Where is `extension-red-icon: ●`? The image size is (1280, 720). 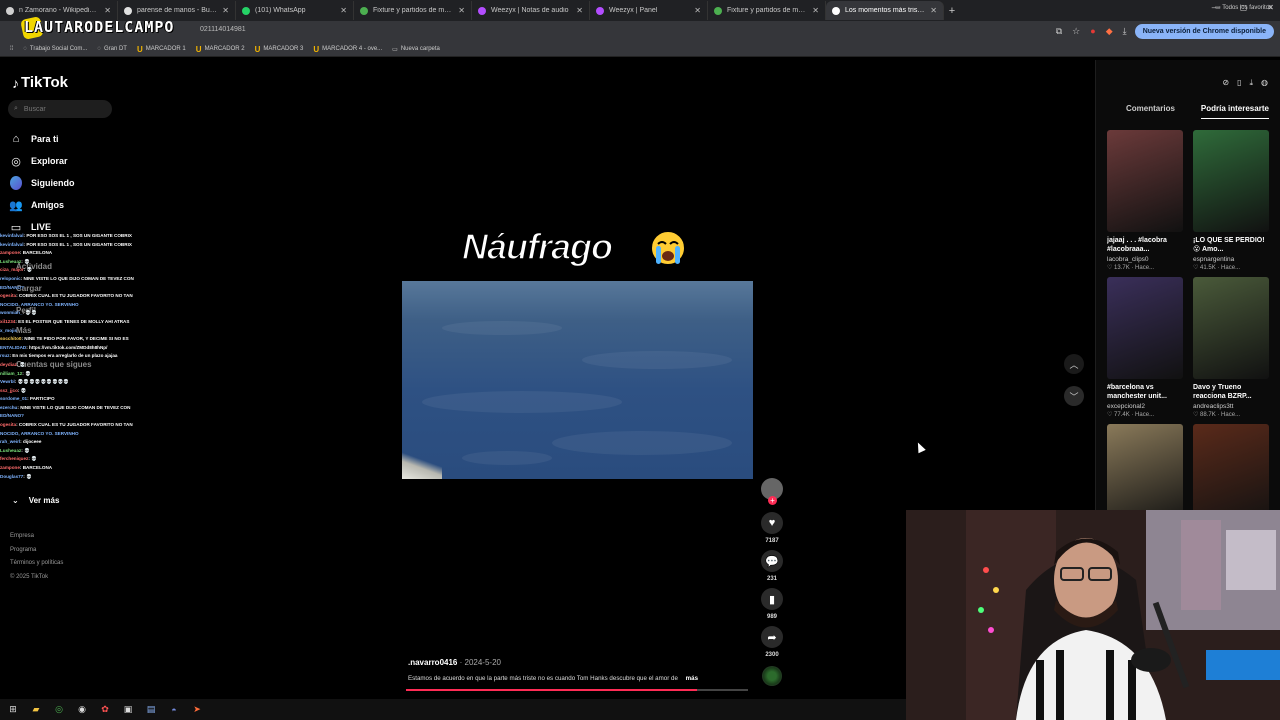 extension-red-icon: ● is located at coordinates (1092, 31).